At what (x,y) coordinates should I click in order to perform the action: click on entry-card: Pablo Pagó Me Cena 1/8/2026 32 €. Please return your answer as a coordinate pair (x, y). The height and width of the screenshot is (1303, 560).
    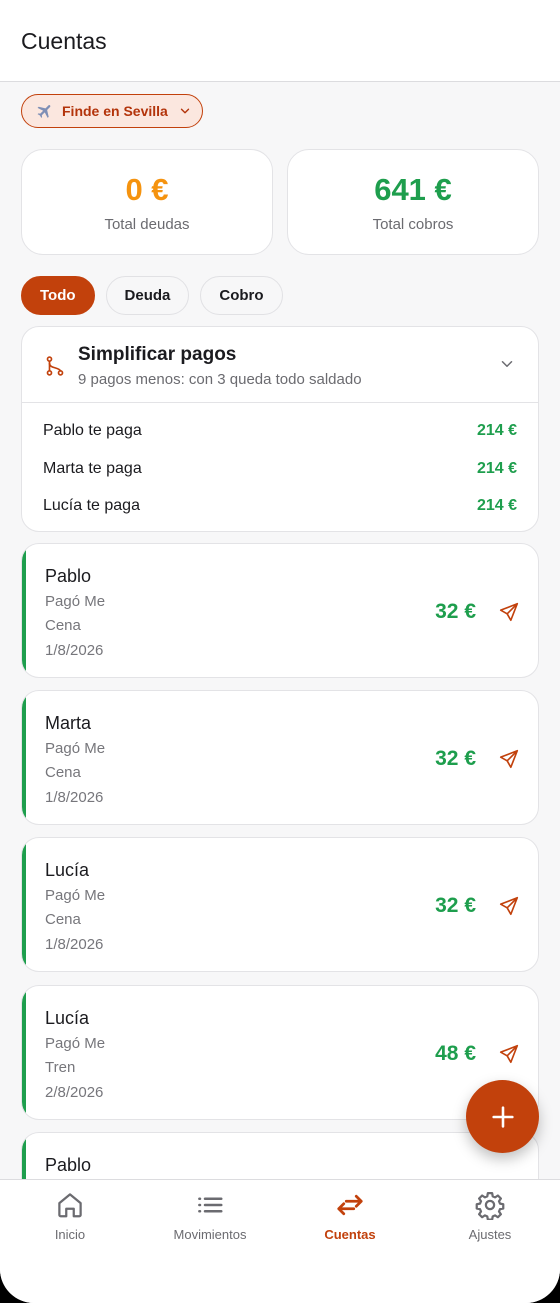
    Looking at the image, I should click on (280, 610).